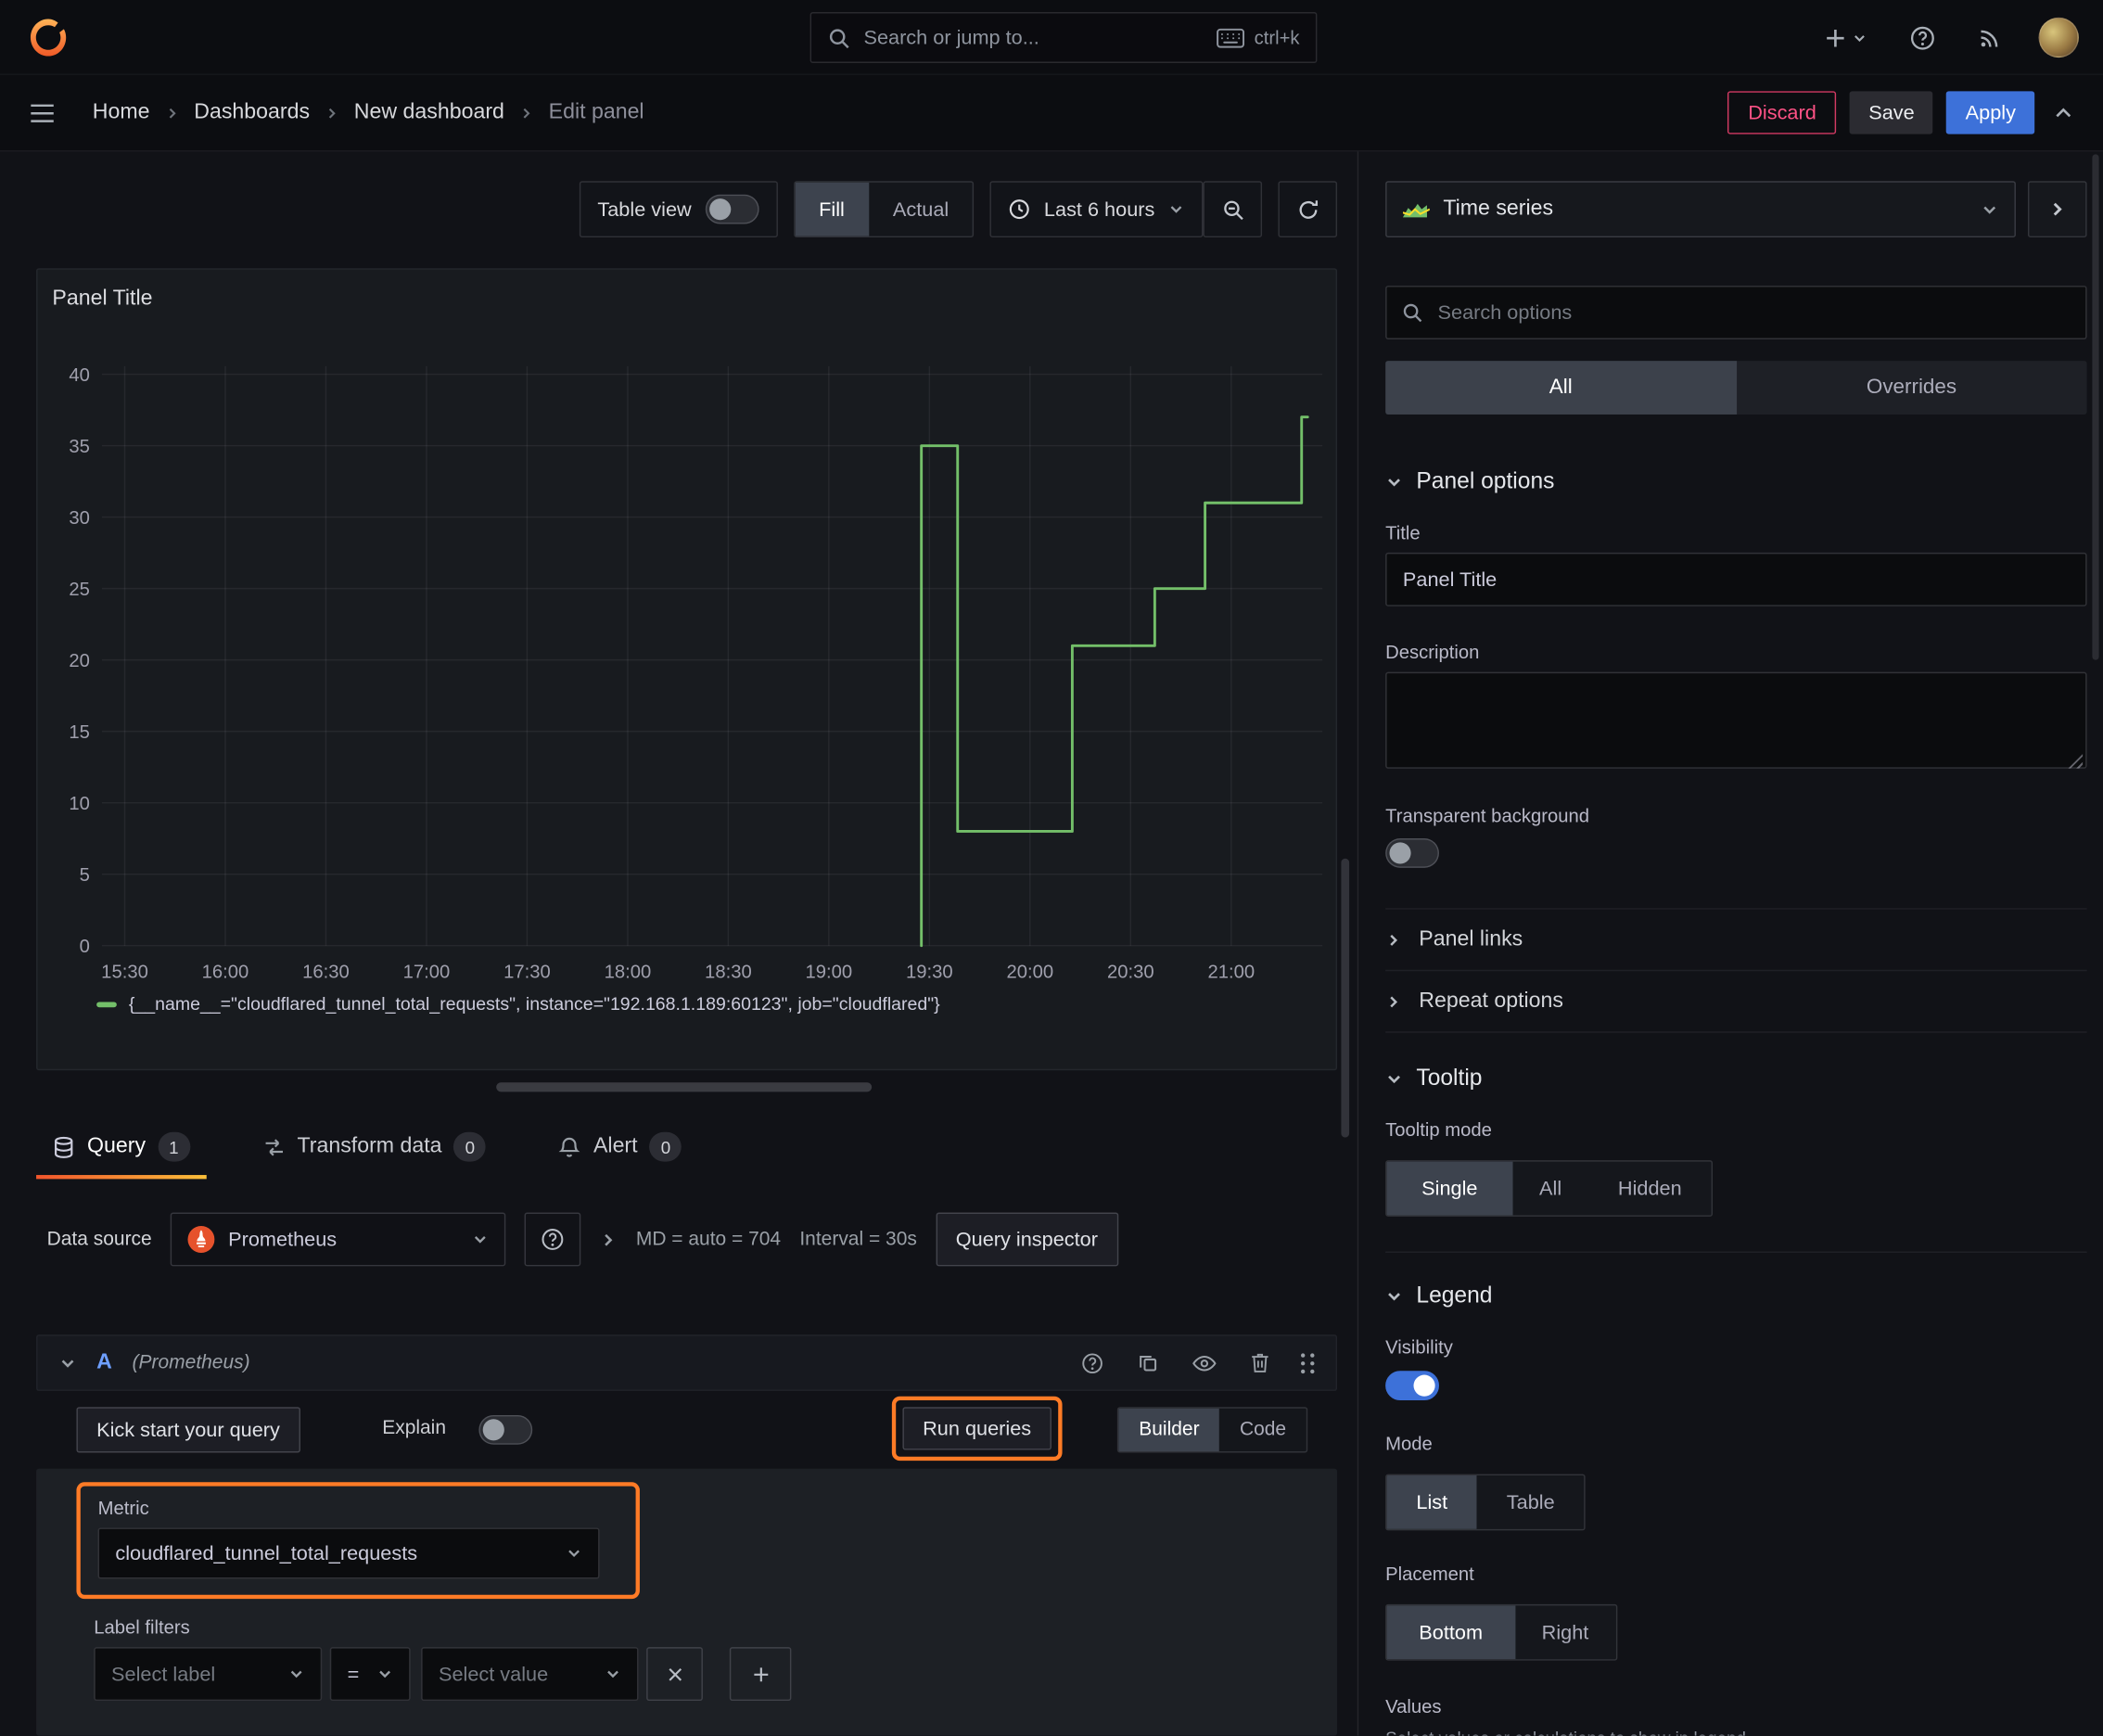  I want to click on search-input, so click(1033, 37).